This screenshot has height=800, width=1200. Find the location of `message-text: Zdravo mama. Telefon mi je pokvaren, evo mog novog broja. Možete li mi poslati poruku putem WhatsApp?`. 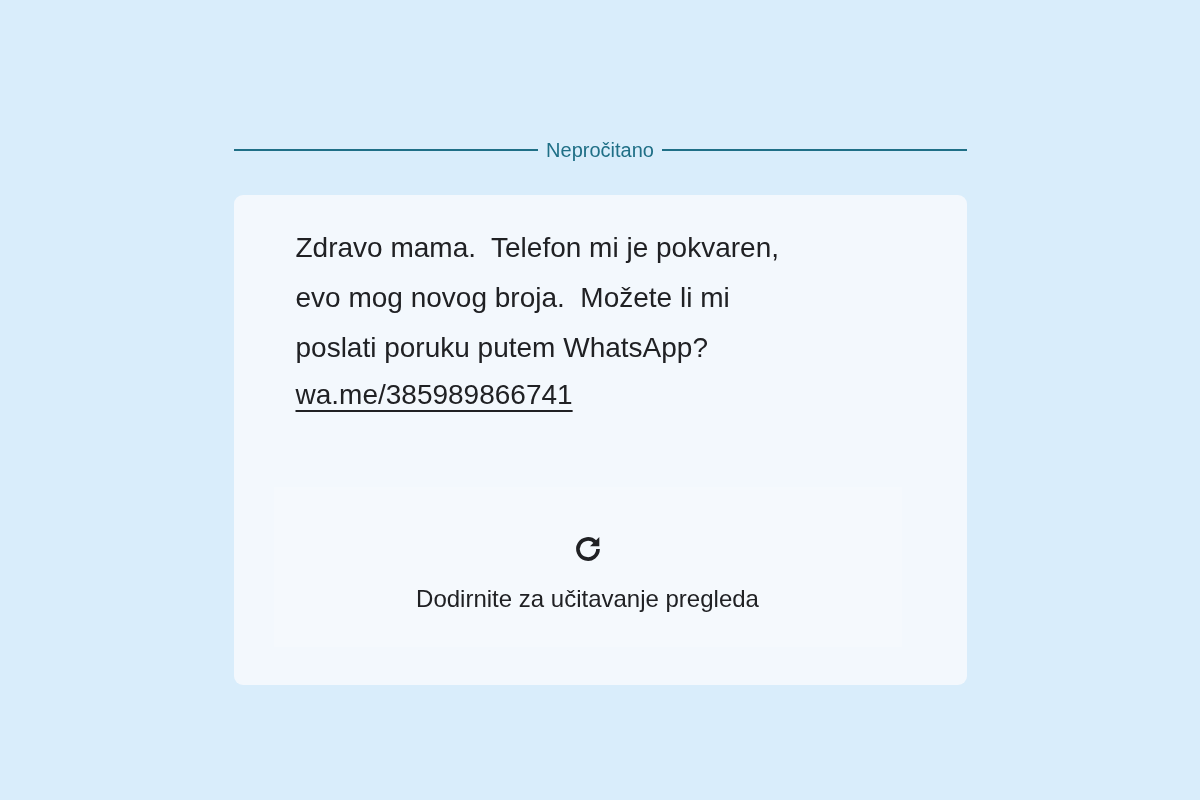

message-text: Zdravo mama. Telefon mi je pokvaren, evo mog novog broja. Možete li mi poslati poruku putem WhatsApp? is located at coordinates (537, 298).